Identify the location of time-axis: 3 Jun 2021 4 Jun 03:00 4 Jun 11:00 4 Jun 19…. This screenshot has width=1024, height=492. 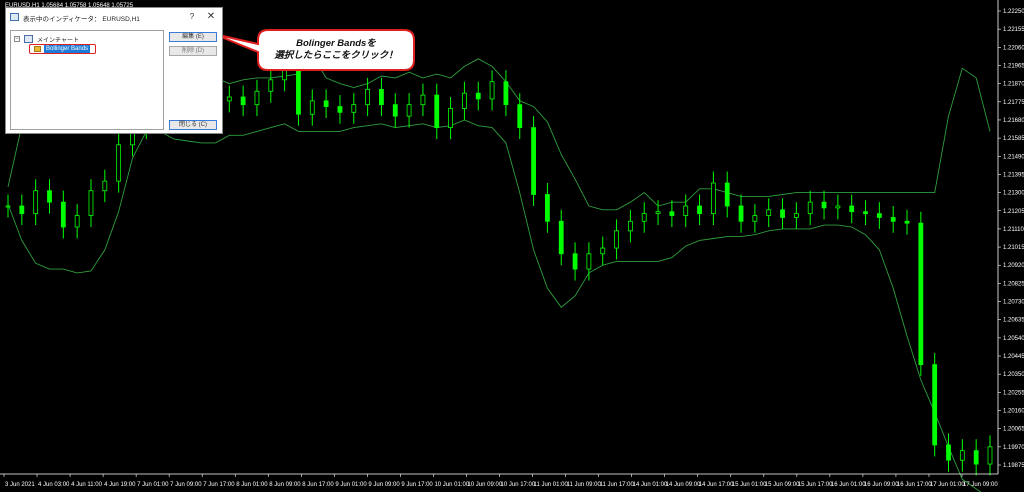
(500, 481).